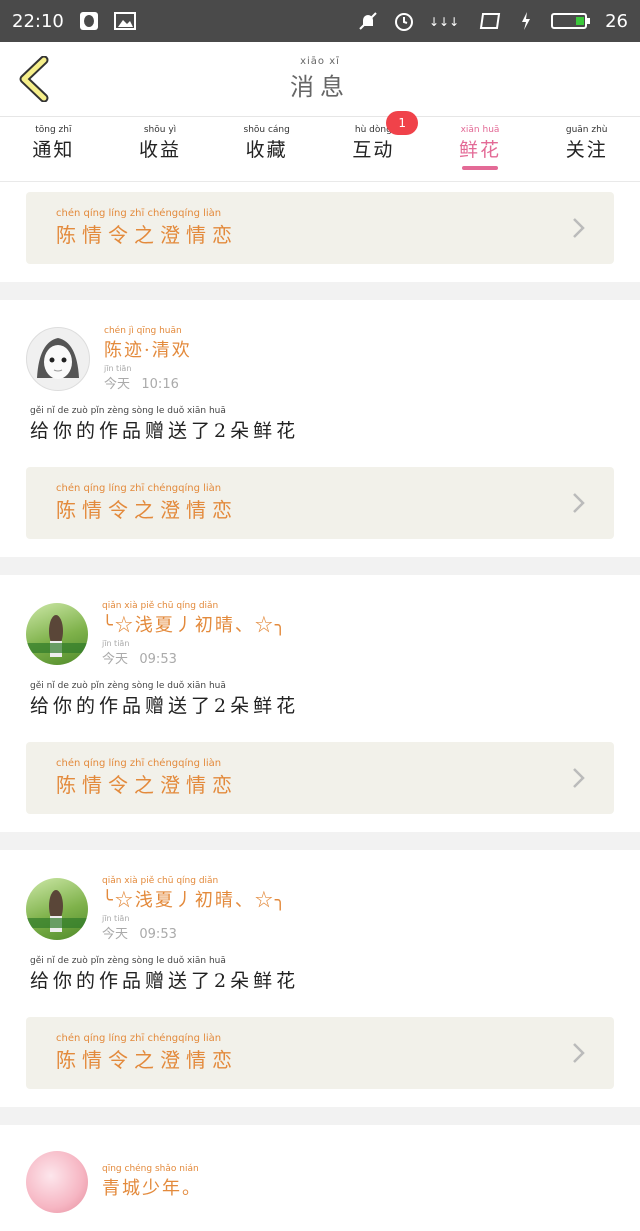  I want to click on tab-following: guān zhù 关注, so click(586, 139).